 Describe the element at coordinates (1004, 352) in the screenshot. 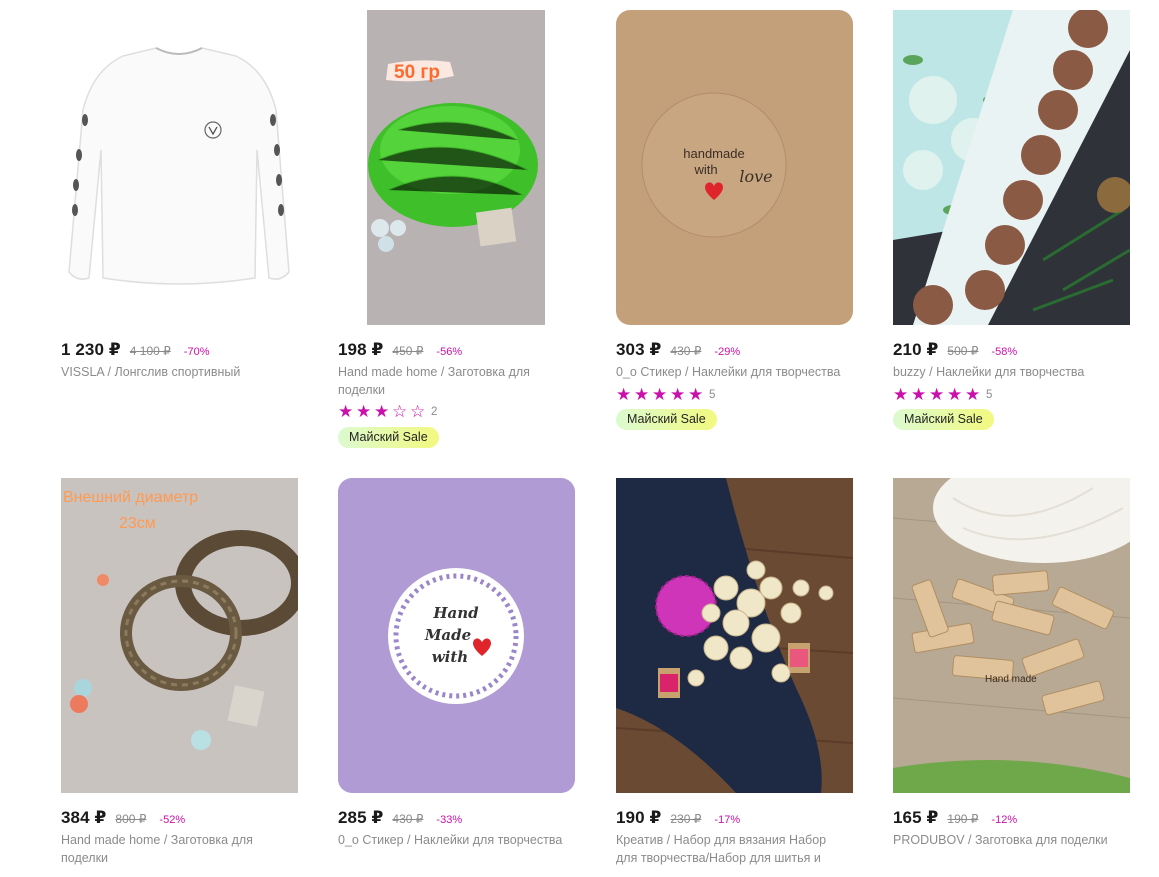

I see `discount: -58%` at that location.